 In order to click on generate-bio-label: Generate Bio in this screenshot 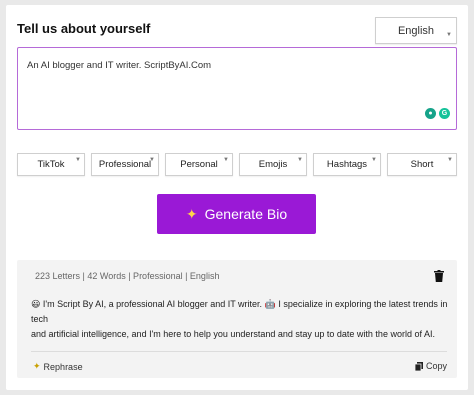, I will do `click(246, 214)`.